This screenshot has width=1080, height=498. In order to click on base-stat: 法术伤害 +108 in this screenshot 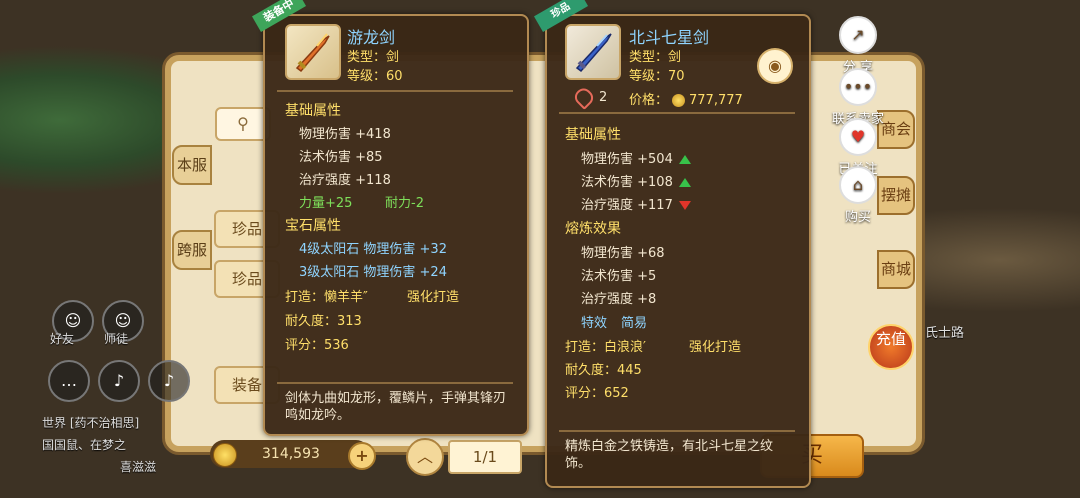, I will do `click(636, 180)`.